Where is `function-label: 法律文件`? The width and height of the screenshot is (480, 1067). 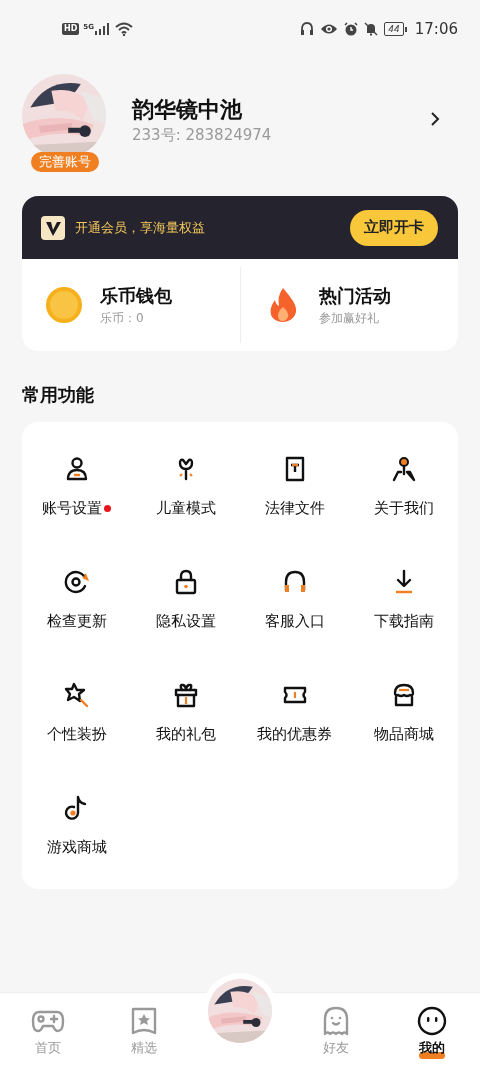
function-label: 法律文件 is located at coordinates (294, 508).